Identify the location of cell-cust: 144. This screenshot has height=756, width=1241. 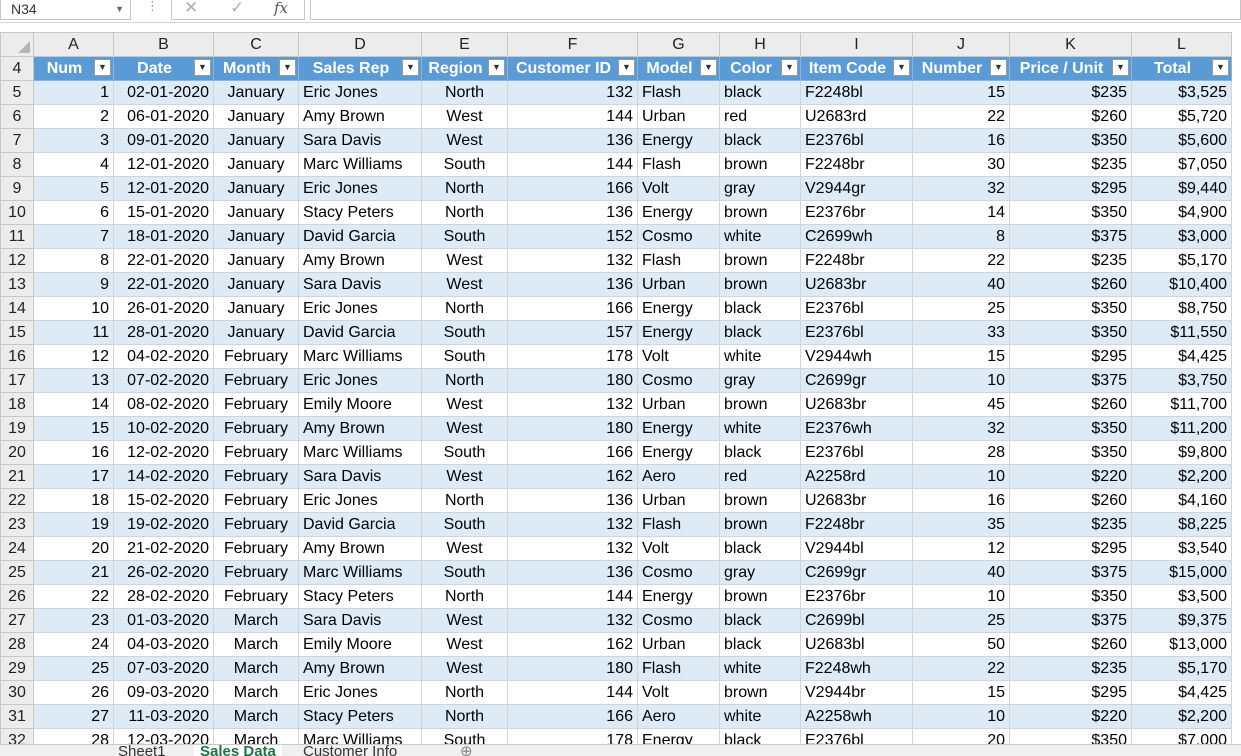
(572, 692).